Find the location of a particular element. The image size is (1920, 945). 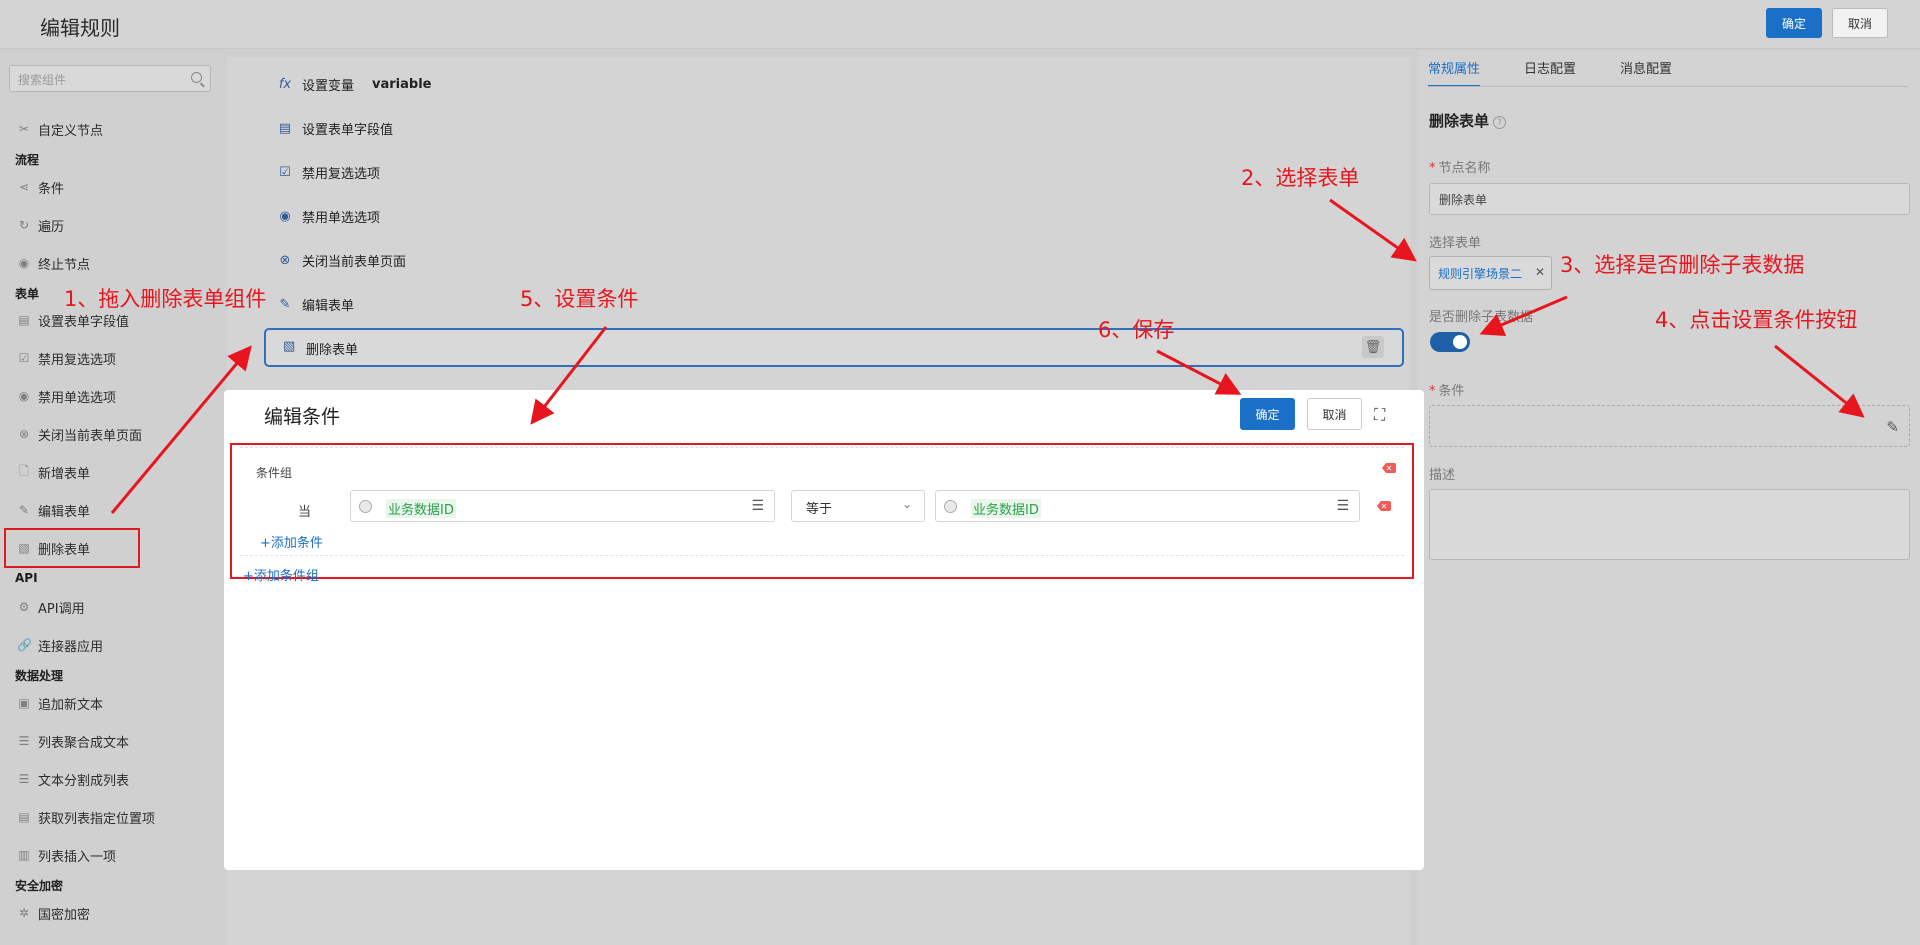

delete-condition-icon: ✕ is located at coordinates (1384, 506).